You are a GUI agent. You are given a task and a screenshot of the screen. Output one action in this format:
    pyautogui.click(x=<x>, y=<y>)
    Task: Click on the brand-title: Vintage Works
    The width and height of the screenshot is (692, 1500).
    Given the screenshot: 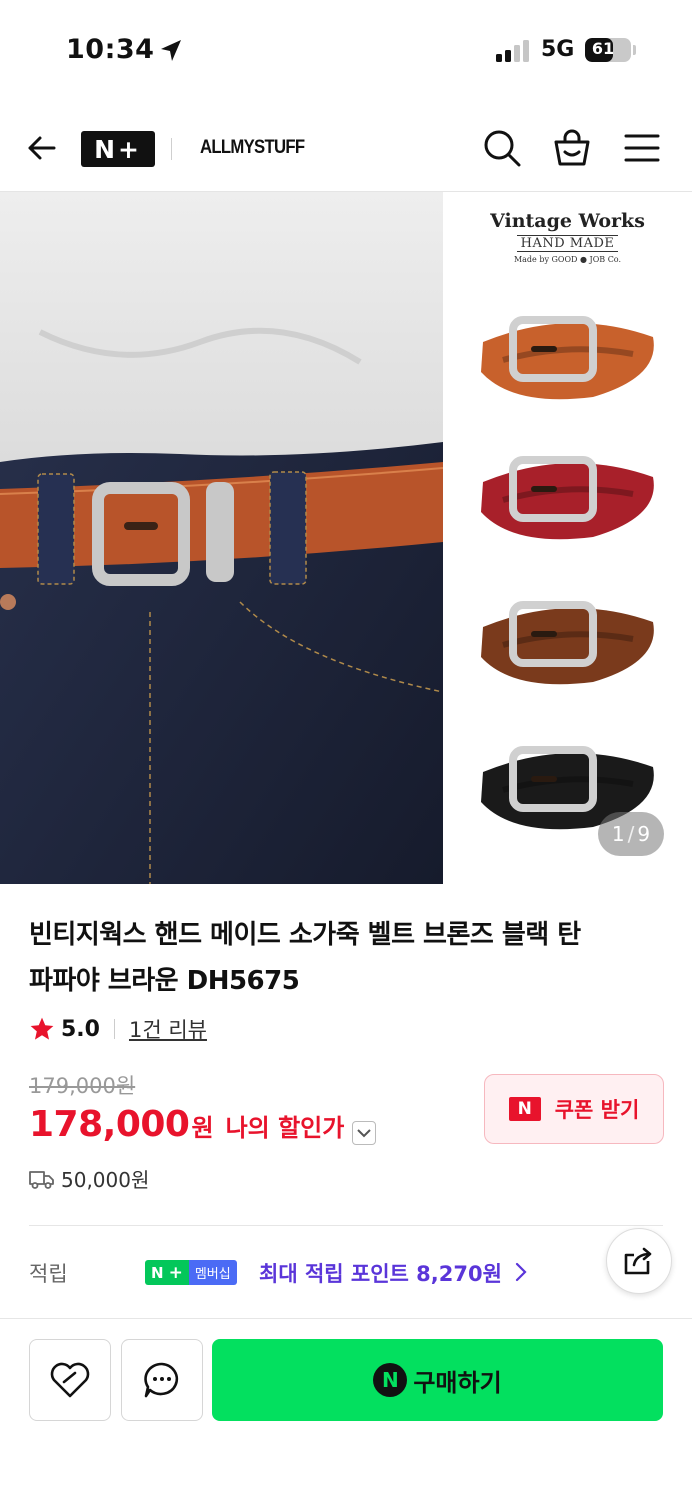 What is the action you would take?
    pyautogui.click(x=567, y=221)
    